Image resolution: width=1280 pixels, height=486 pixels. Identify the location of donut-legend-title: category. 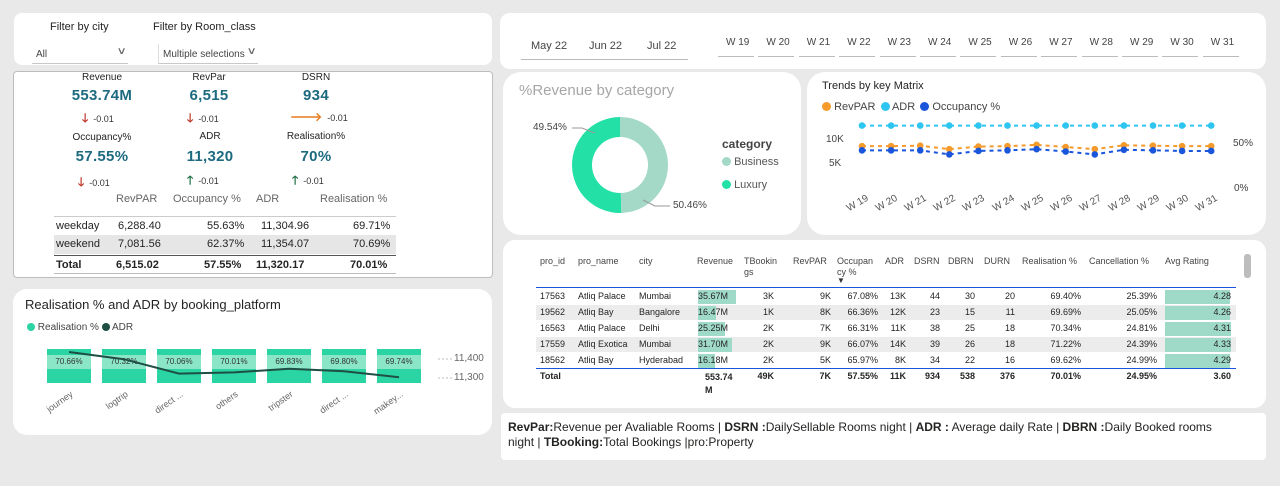
(747, 144).